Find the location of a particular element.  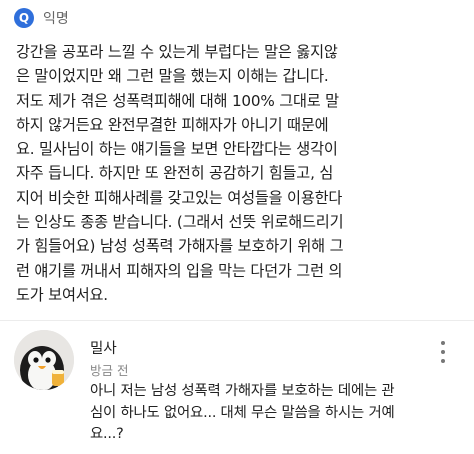

divider is located at coordinates (237, 320).